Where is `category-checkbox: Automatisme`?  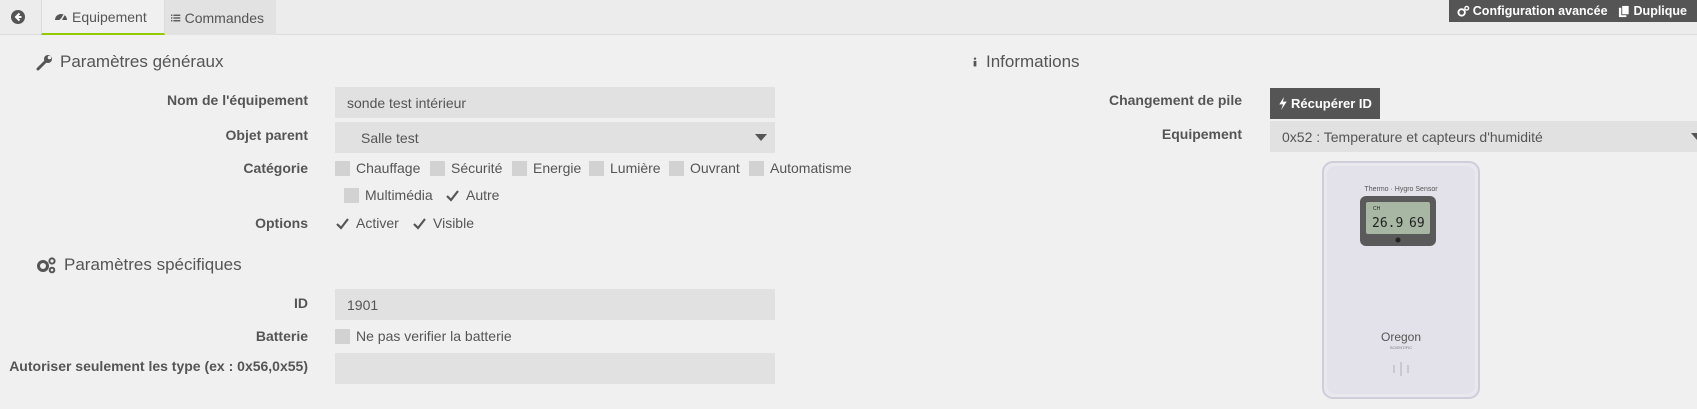 category-checkbox: Automatisme is located at coordinates (800, 168).